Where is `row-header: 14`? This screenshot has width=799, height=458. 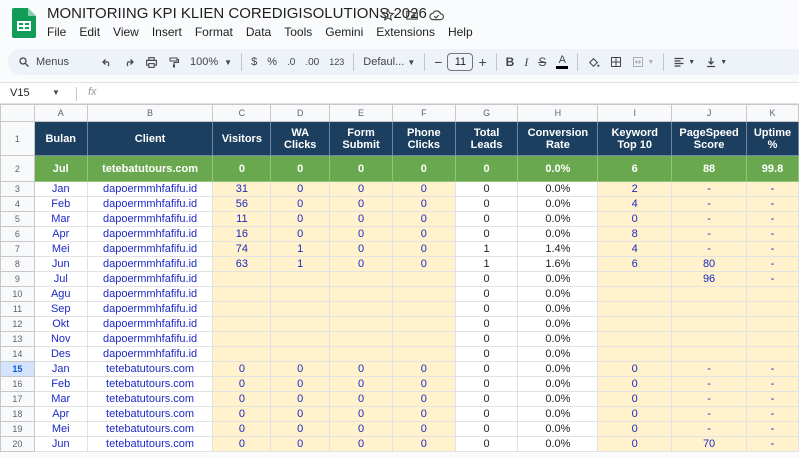
row-header: 14 is located at coordinates (17, 354).